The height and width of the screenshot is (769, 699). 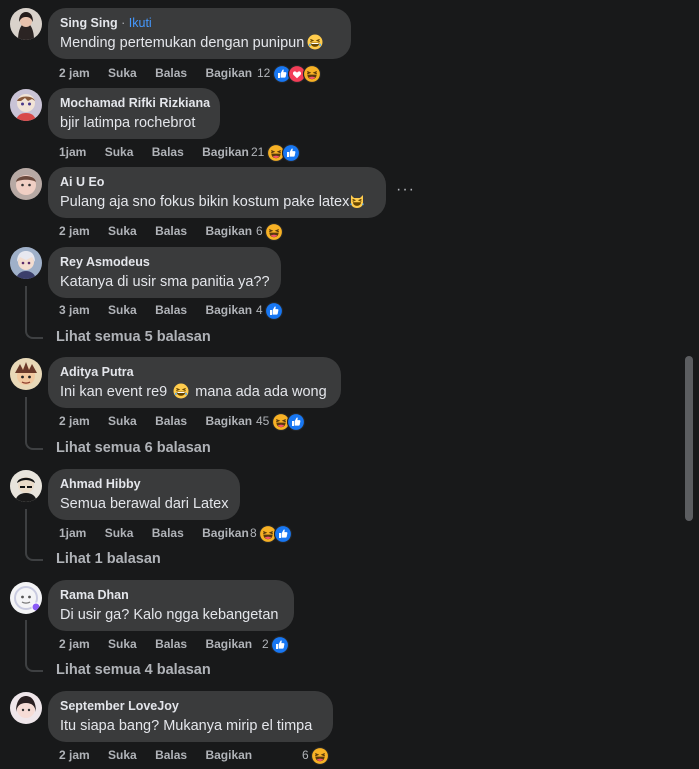 I want to click on reaction-summary: 45, so click(x=280, y=421).